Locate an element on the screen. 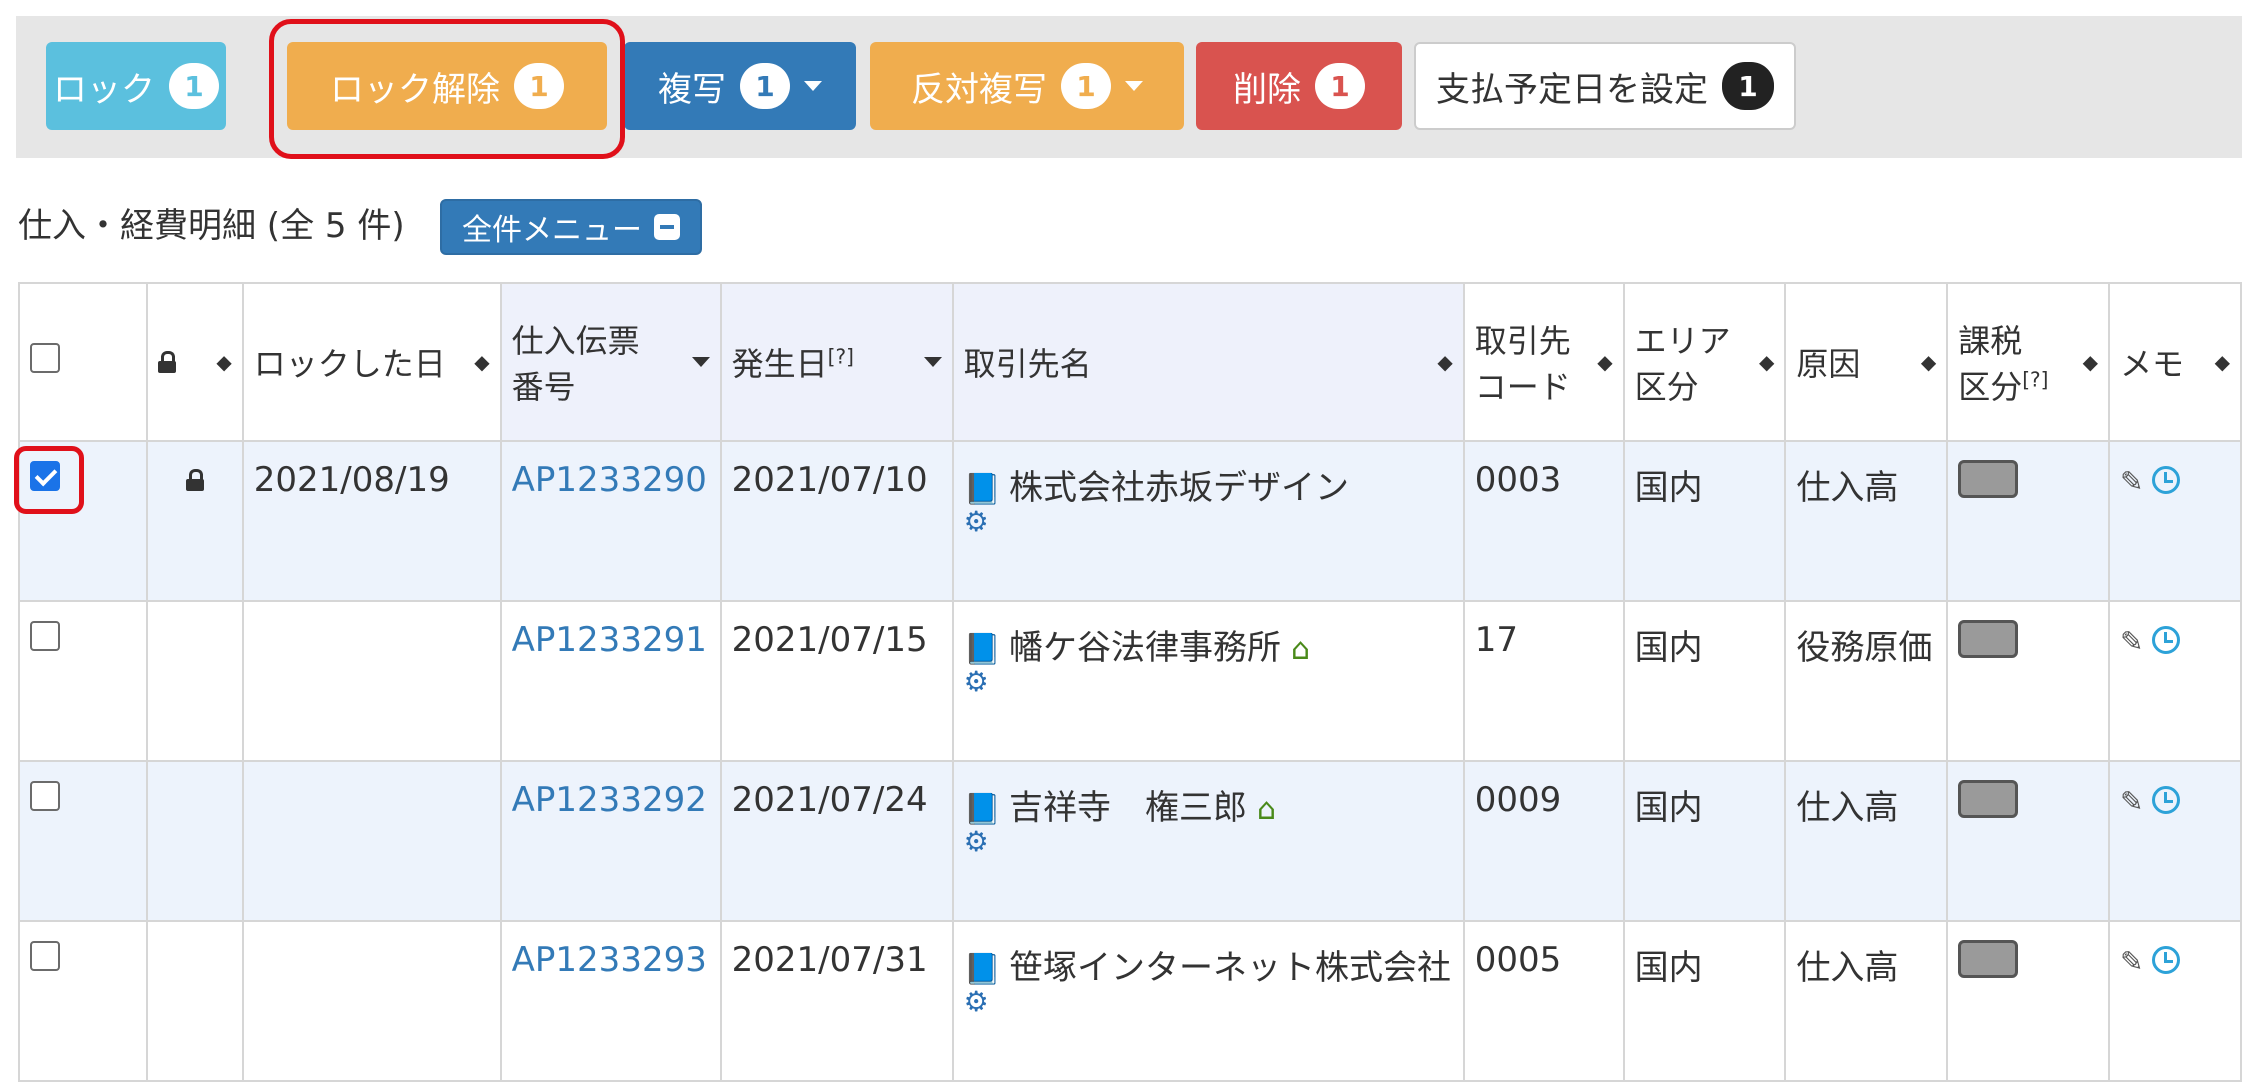 The image size is (2242, 1082). tax-help-link: [?] is located at coordinates (2035, 379).